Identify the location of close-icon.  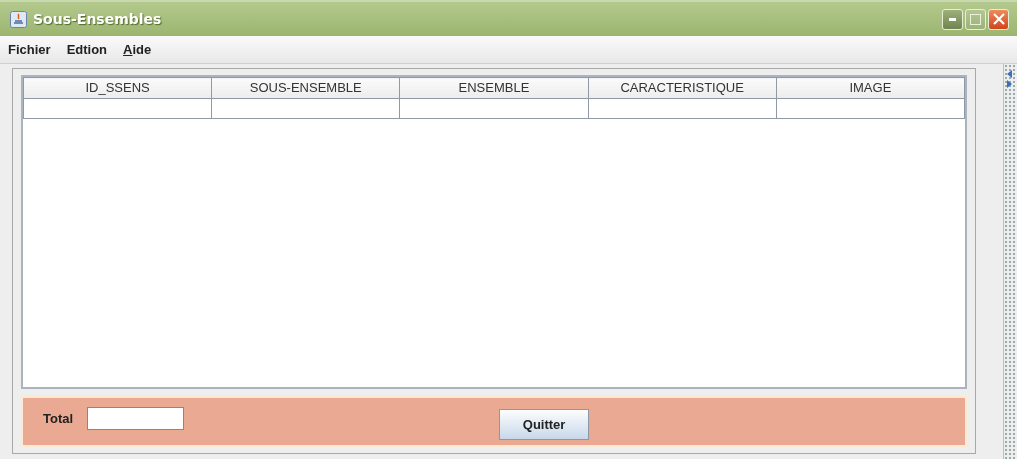
(998, 19).